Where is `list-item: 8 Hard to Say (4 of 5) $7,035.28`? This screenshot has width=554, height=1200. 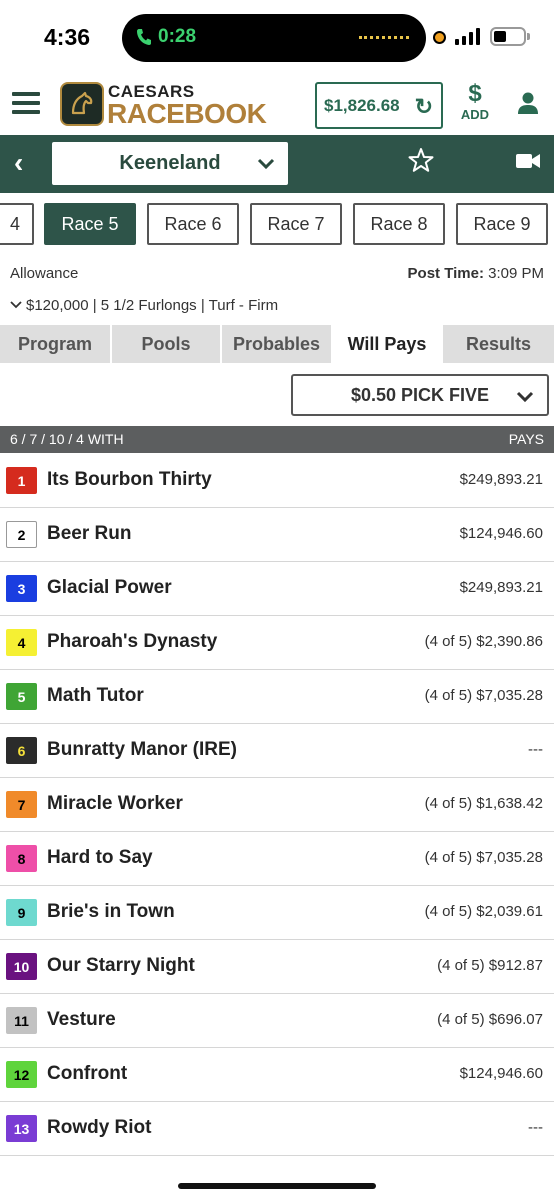
list-item: 8 Hard to Say (4 of 5) $7,035.28 is located at coordinates (277, 859).